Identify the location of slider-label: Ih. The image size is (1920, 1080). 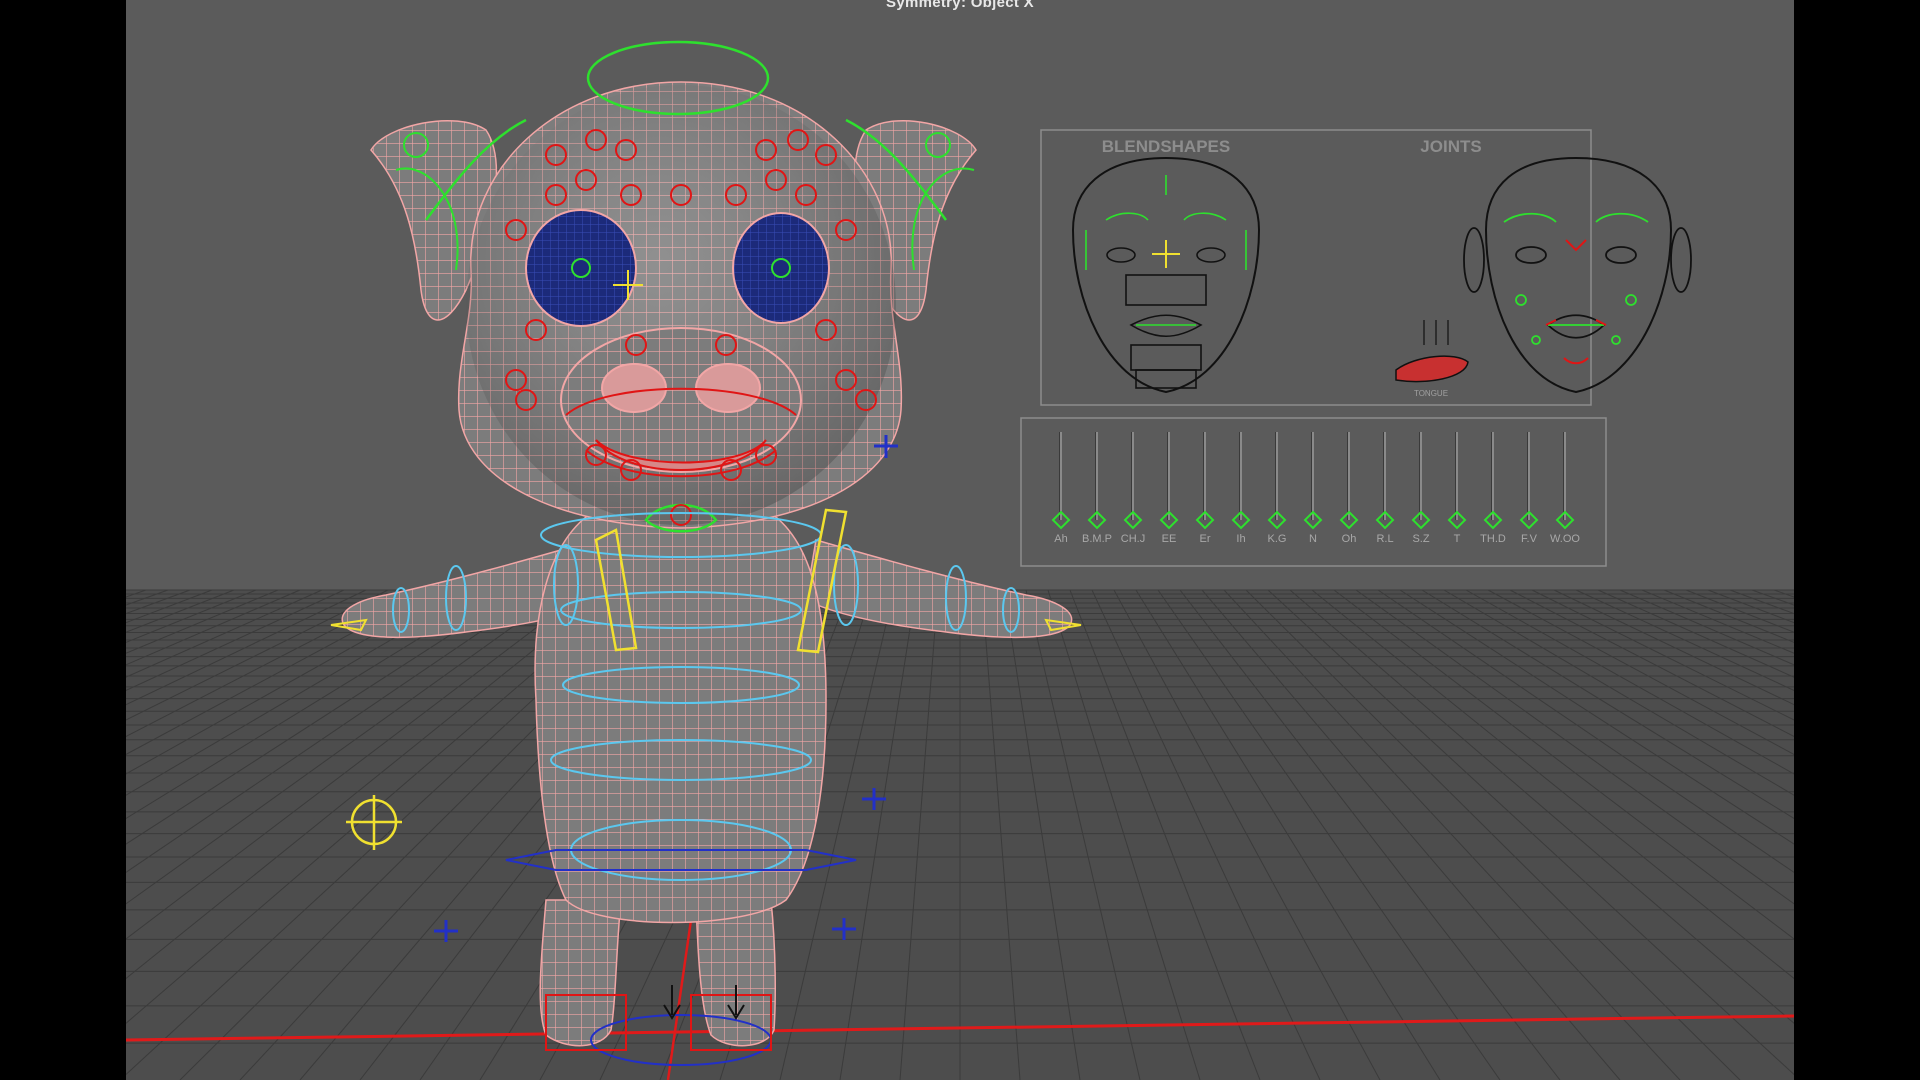
(1240, 539).